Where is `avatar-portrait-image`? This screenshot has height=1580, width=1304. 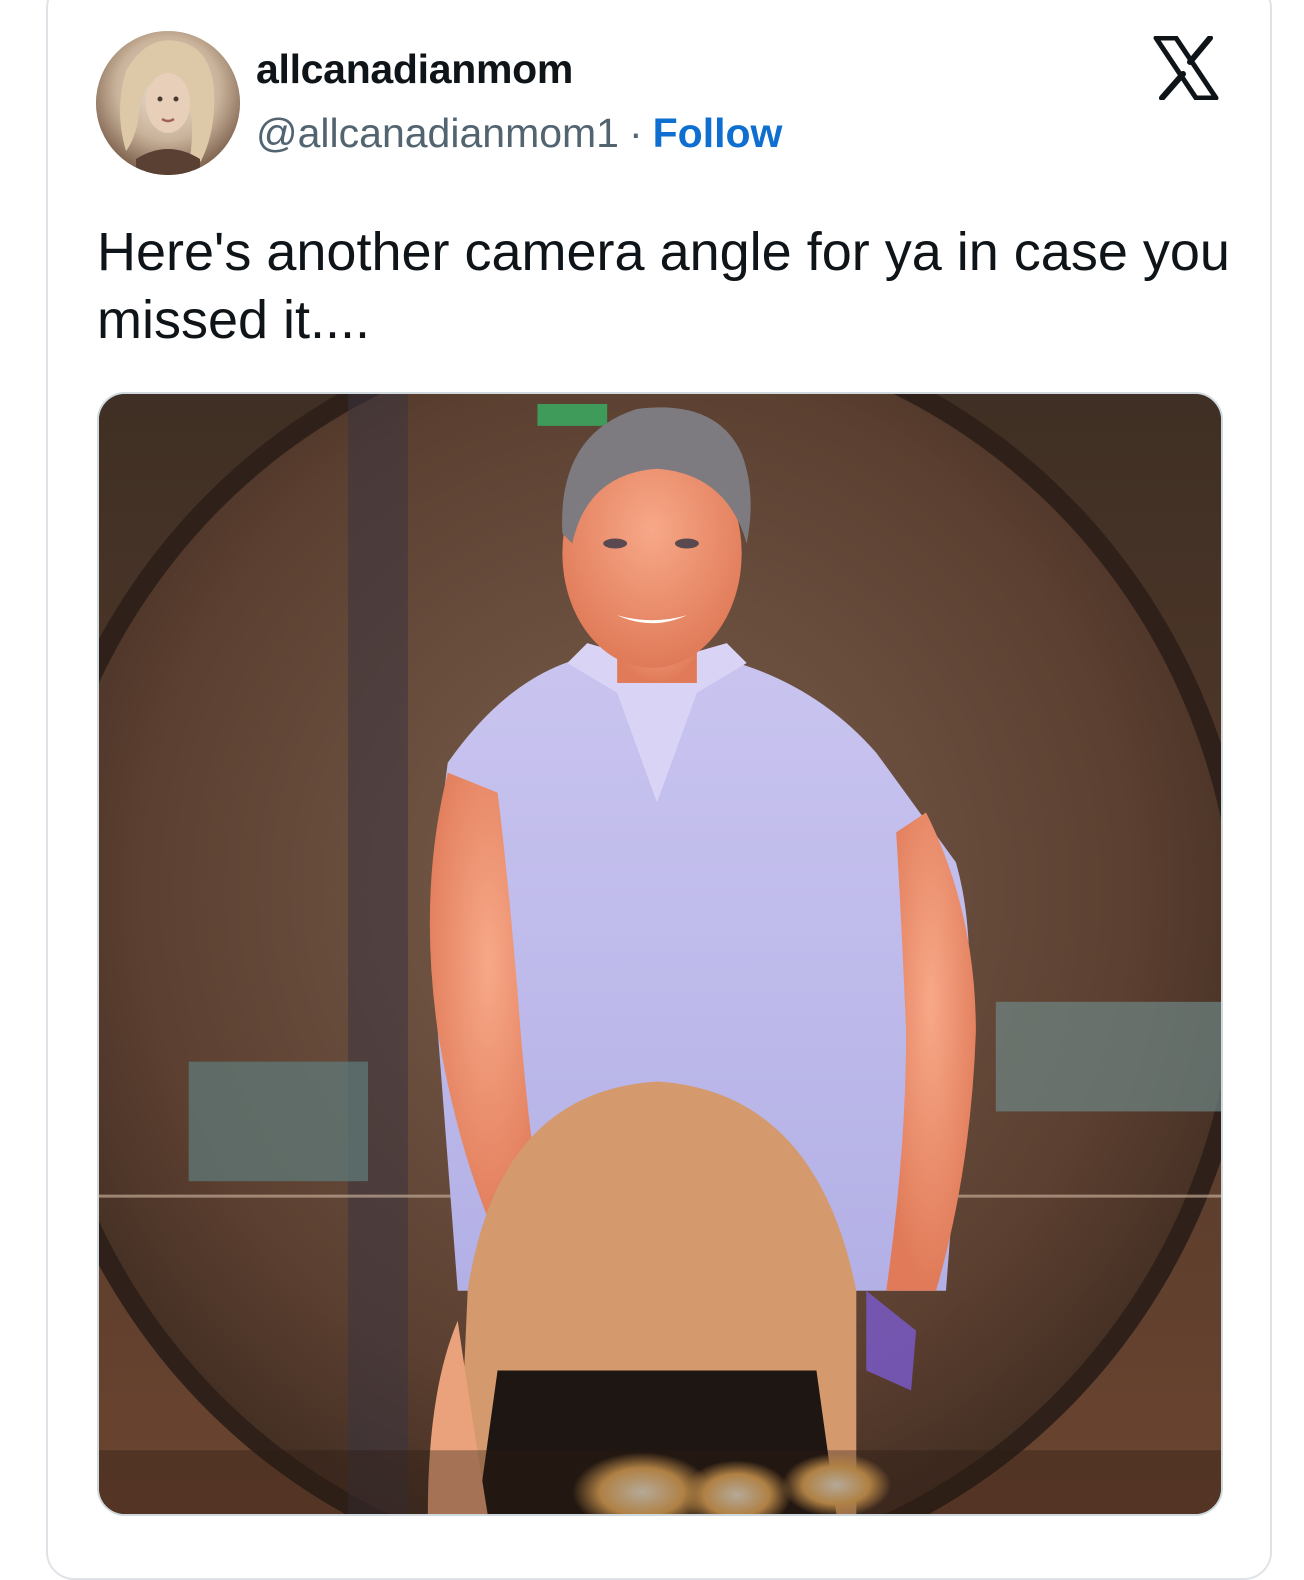 avatar-portrait-image is located at coordinates (168, 103).